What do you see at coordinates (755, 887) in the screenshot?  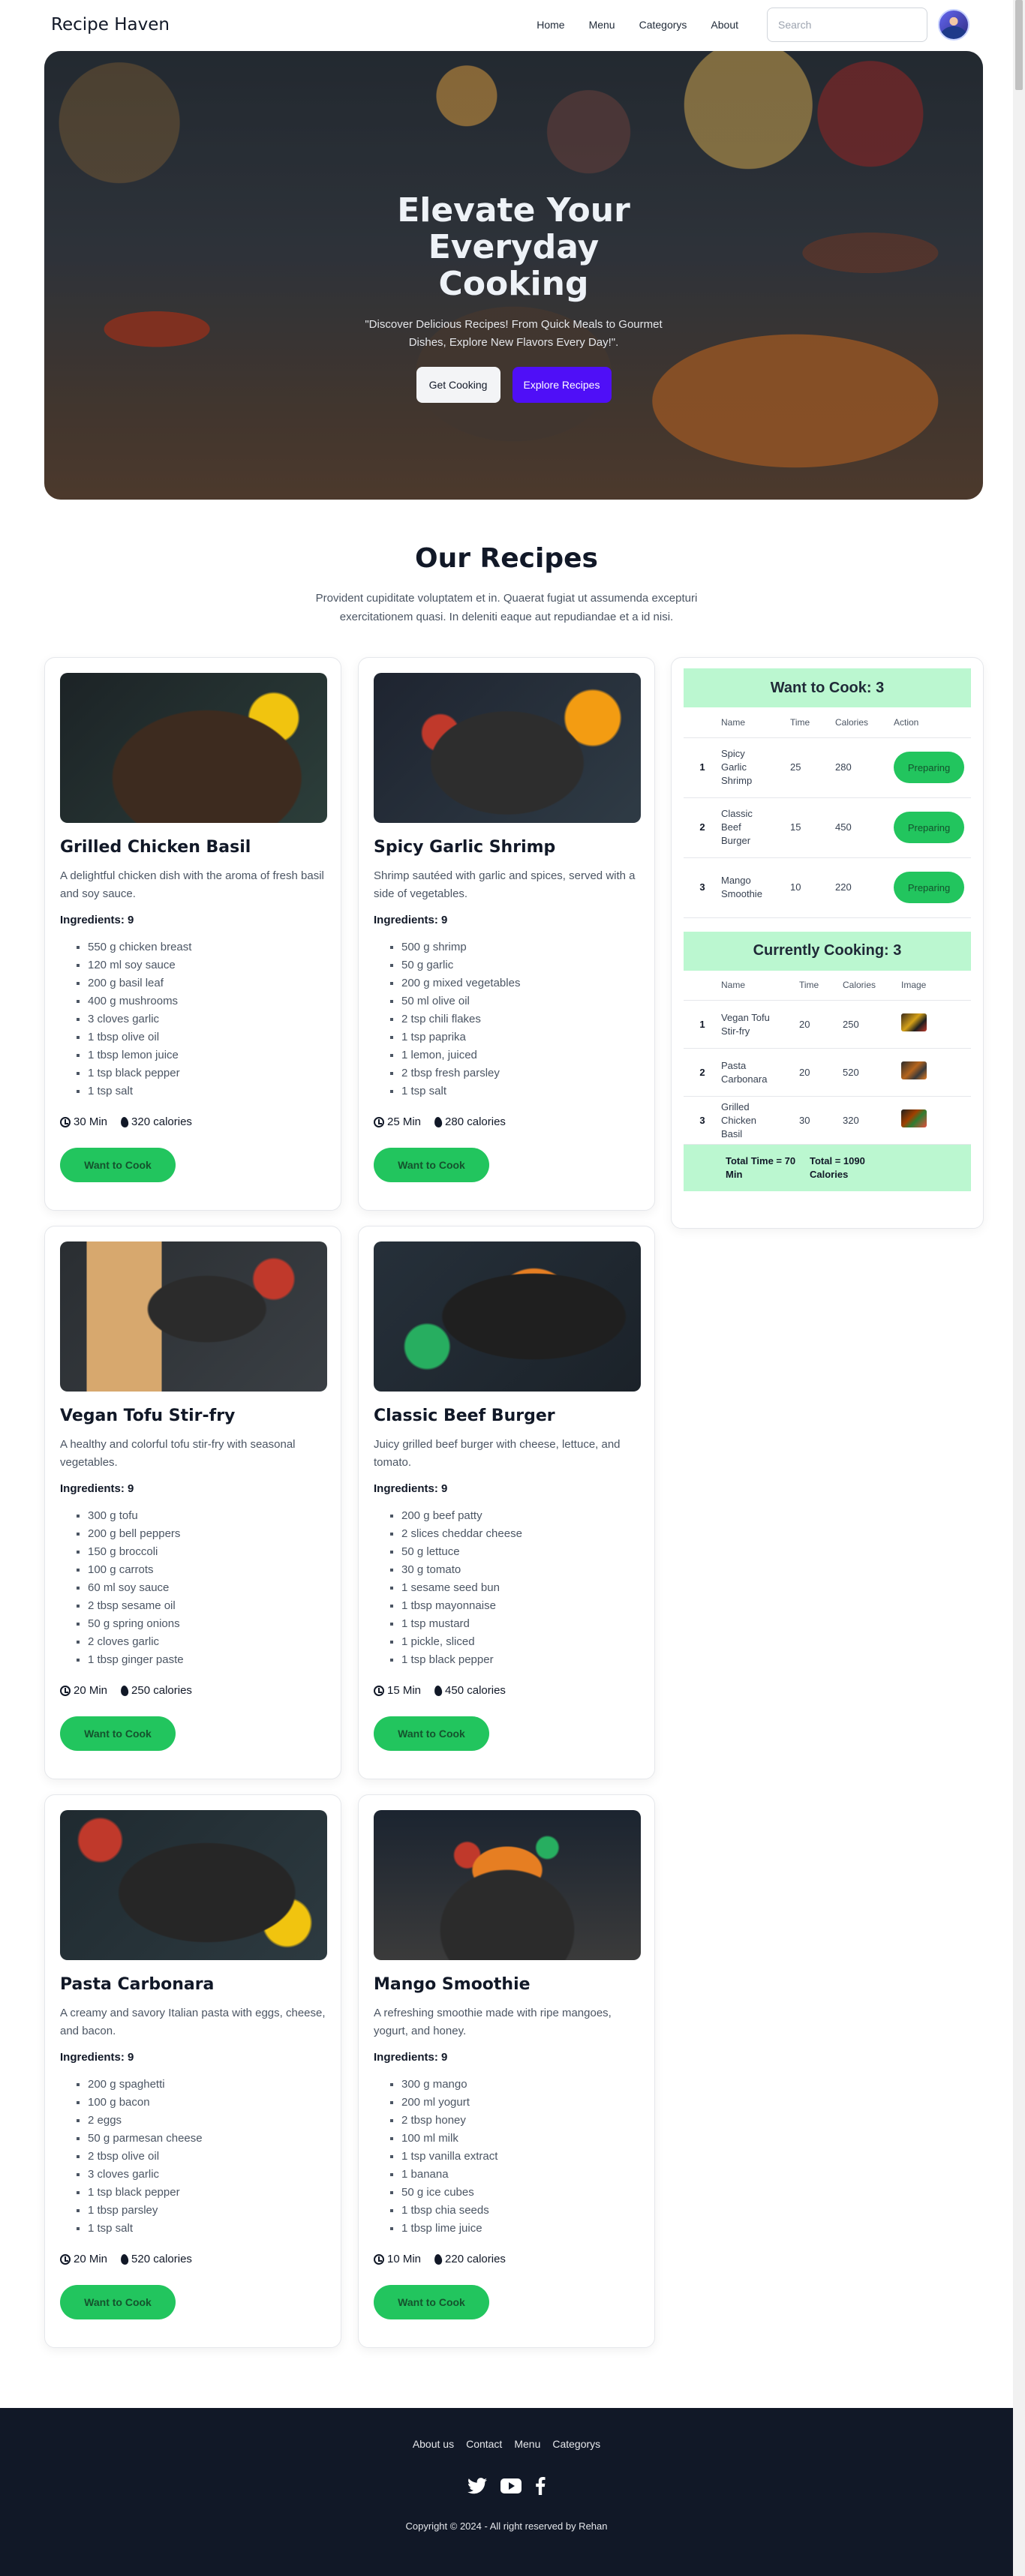 I see `row-name: Mango Smoothie` at bounding box center [755, 887].